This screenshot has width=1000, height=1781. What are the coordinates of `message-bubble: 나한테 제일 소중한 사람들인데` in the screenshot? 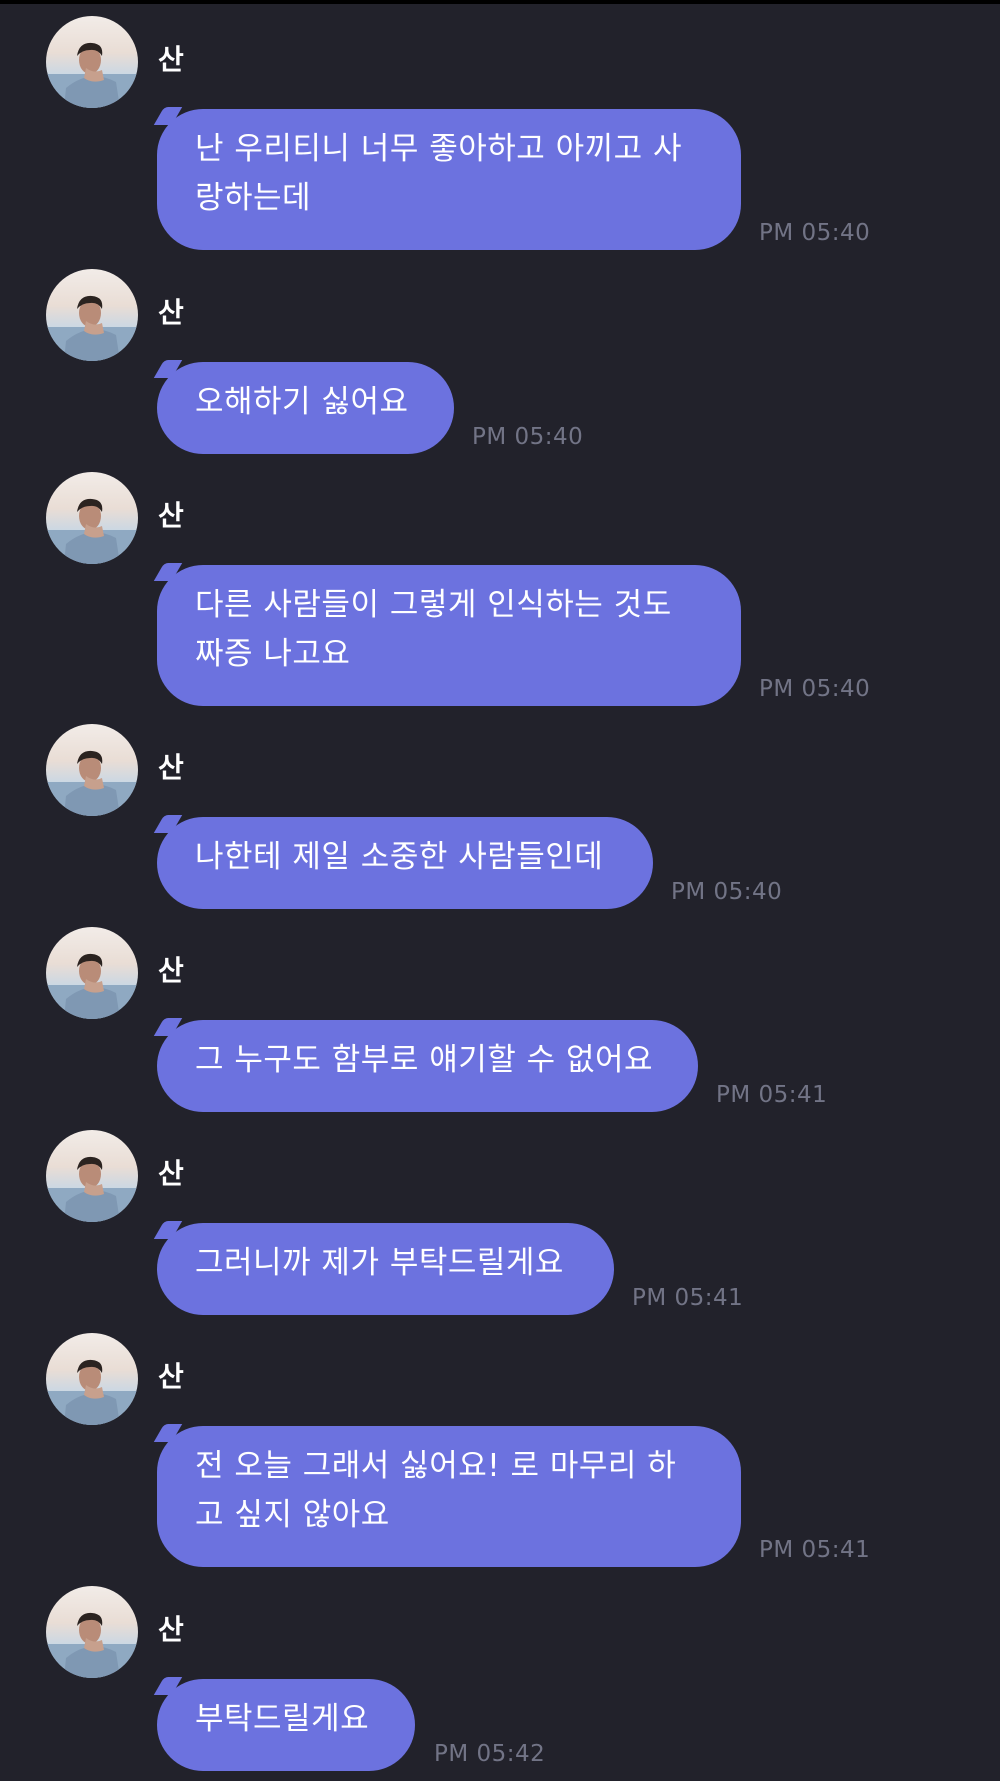 It's located at (405, 863).